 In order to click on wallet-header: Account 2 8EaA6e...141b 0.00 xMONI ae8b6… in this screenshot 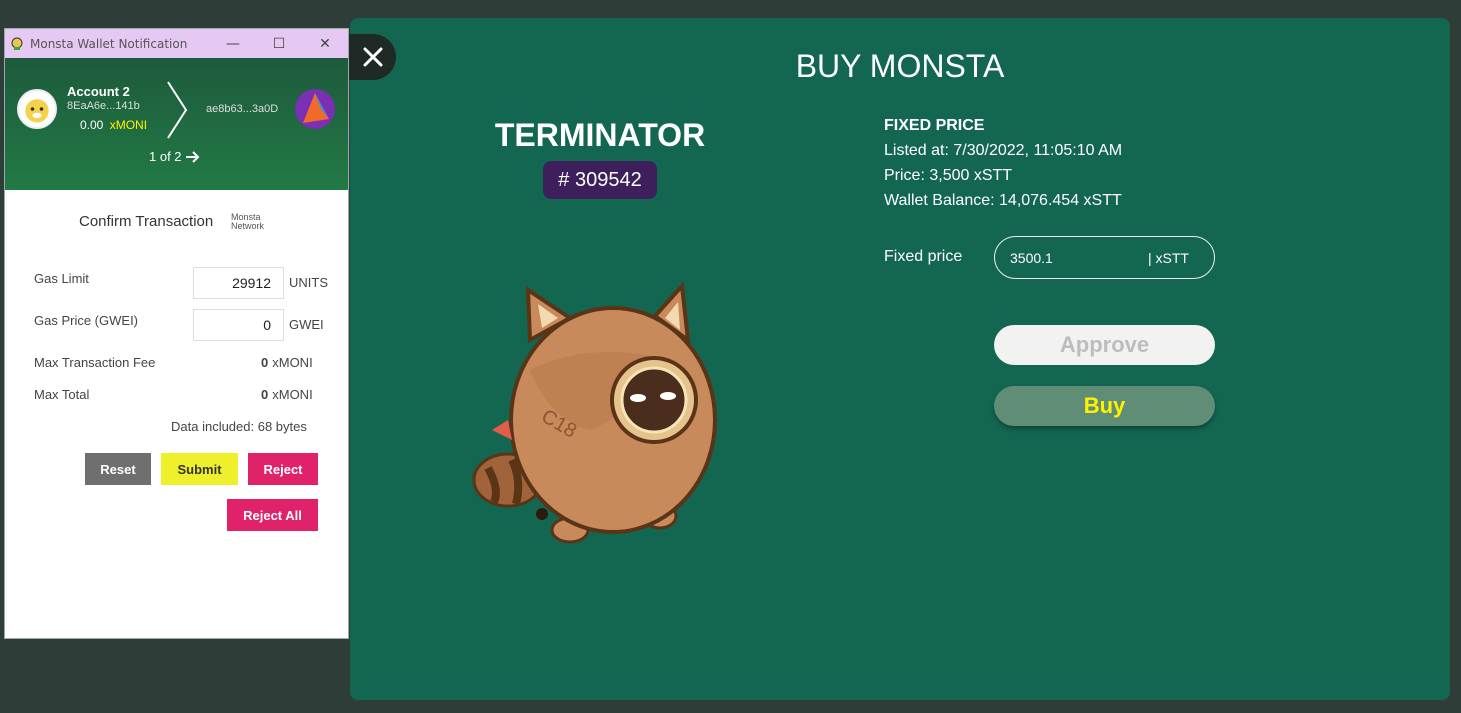, I will do `click(176, 124)`.